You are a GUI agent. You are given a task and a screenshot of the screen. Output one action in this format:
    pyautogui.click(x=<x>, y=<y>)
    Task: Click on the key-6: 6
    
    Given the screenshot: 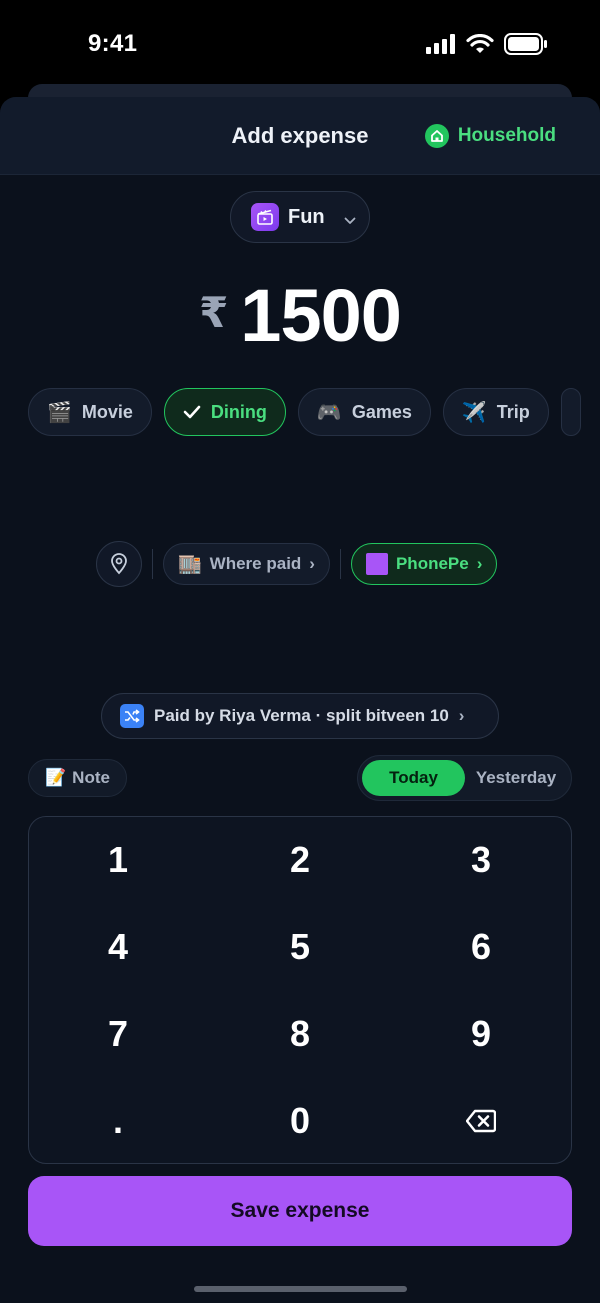 What is the action you would take?
    pyautogui.click(x=481, y=947)
    